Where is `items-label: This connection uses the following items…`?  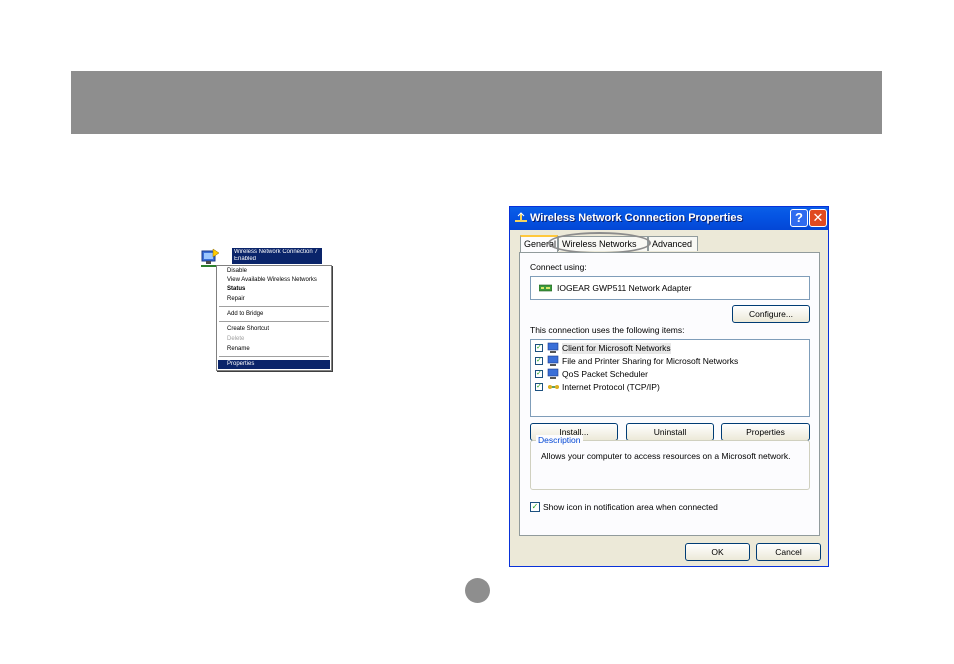
items-label: This connection uses the following items… is located at coordinates (607, 330).